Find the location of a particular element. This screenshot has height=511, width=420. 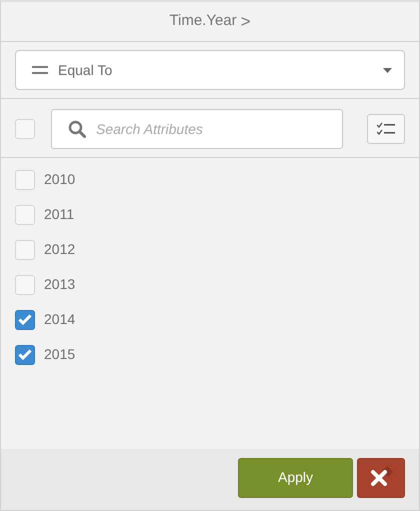

year-label: 2010 is located at coordinates (60, 179).